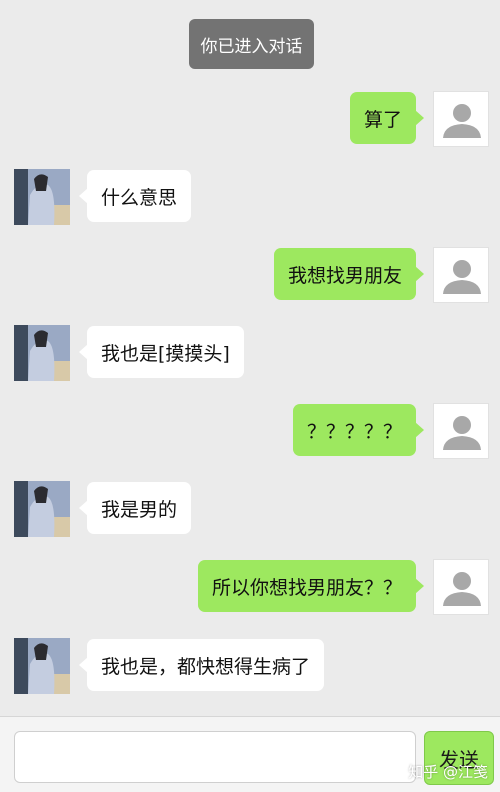 Image resolution: width=500 pixels, height=792 pixels. Describe the element at coordinates (135, 196) in the screenshot. I see `message-bubble-received: 什么意思` at that location.